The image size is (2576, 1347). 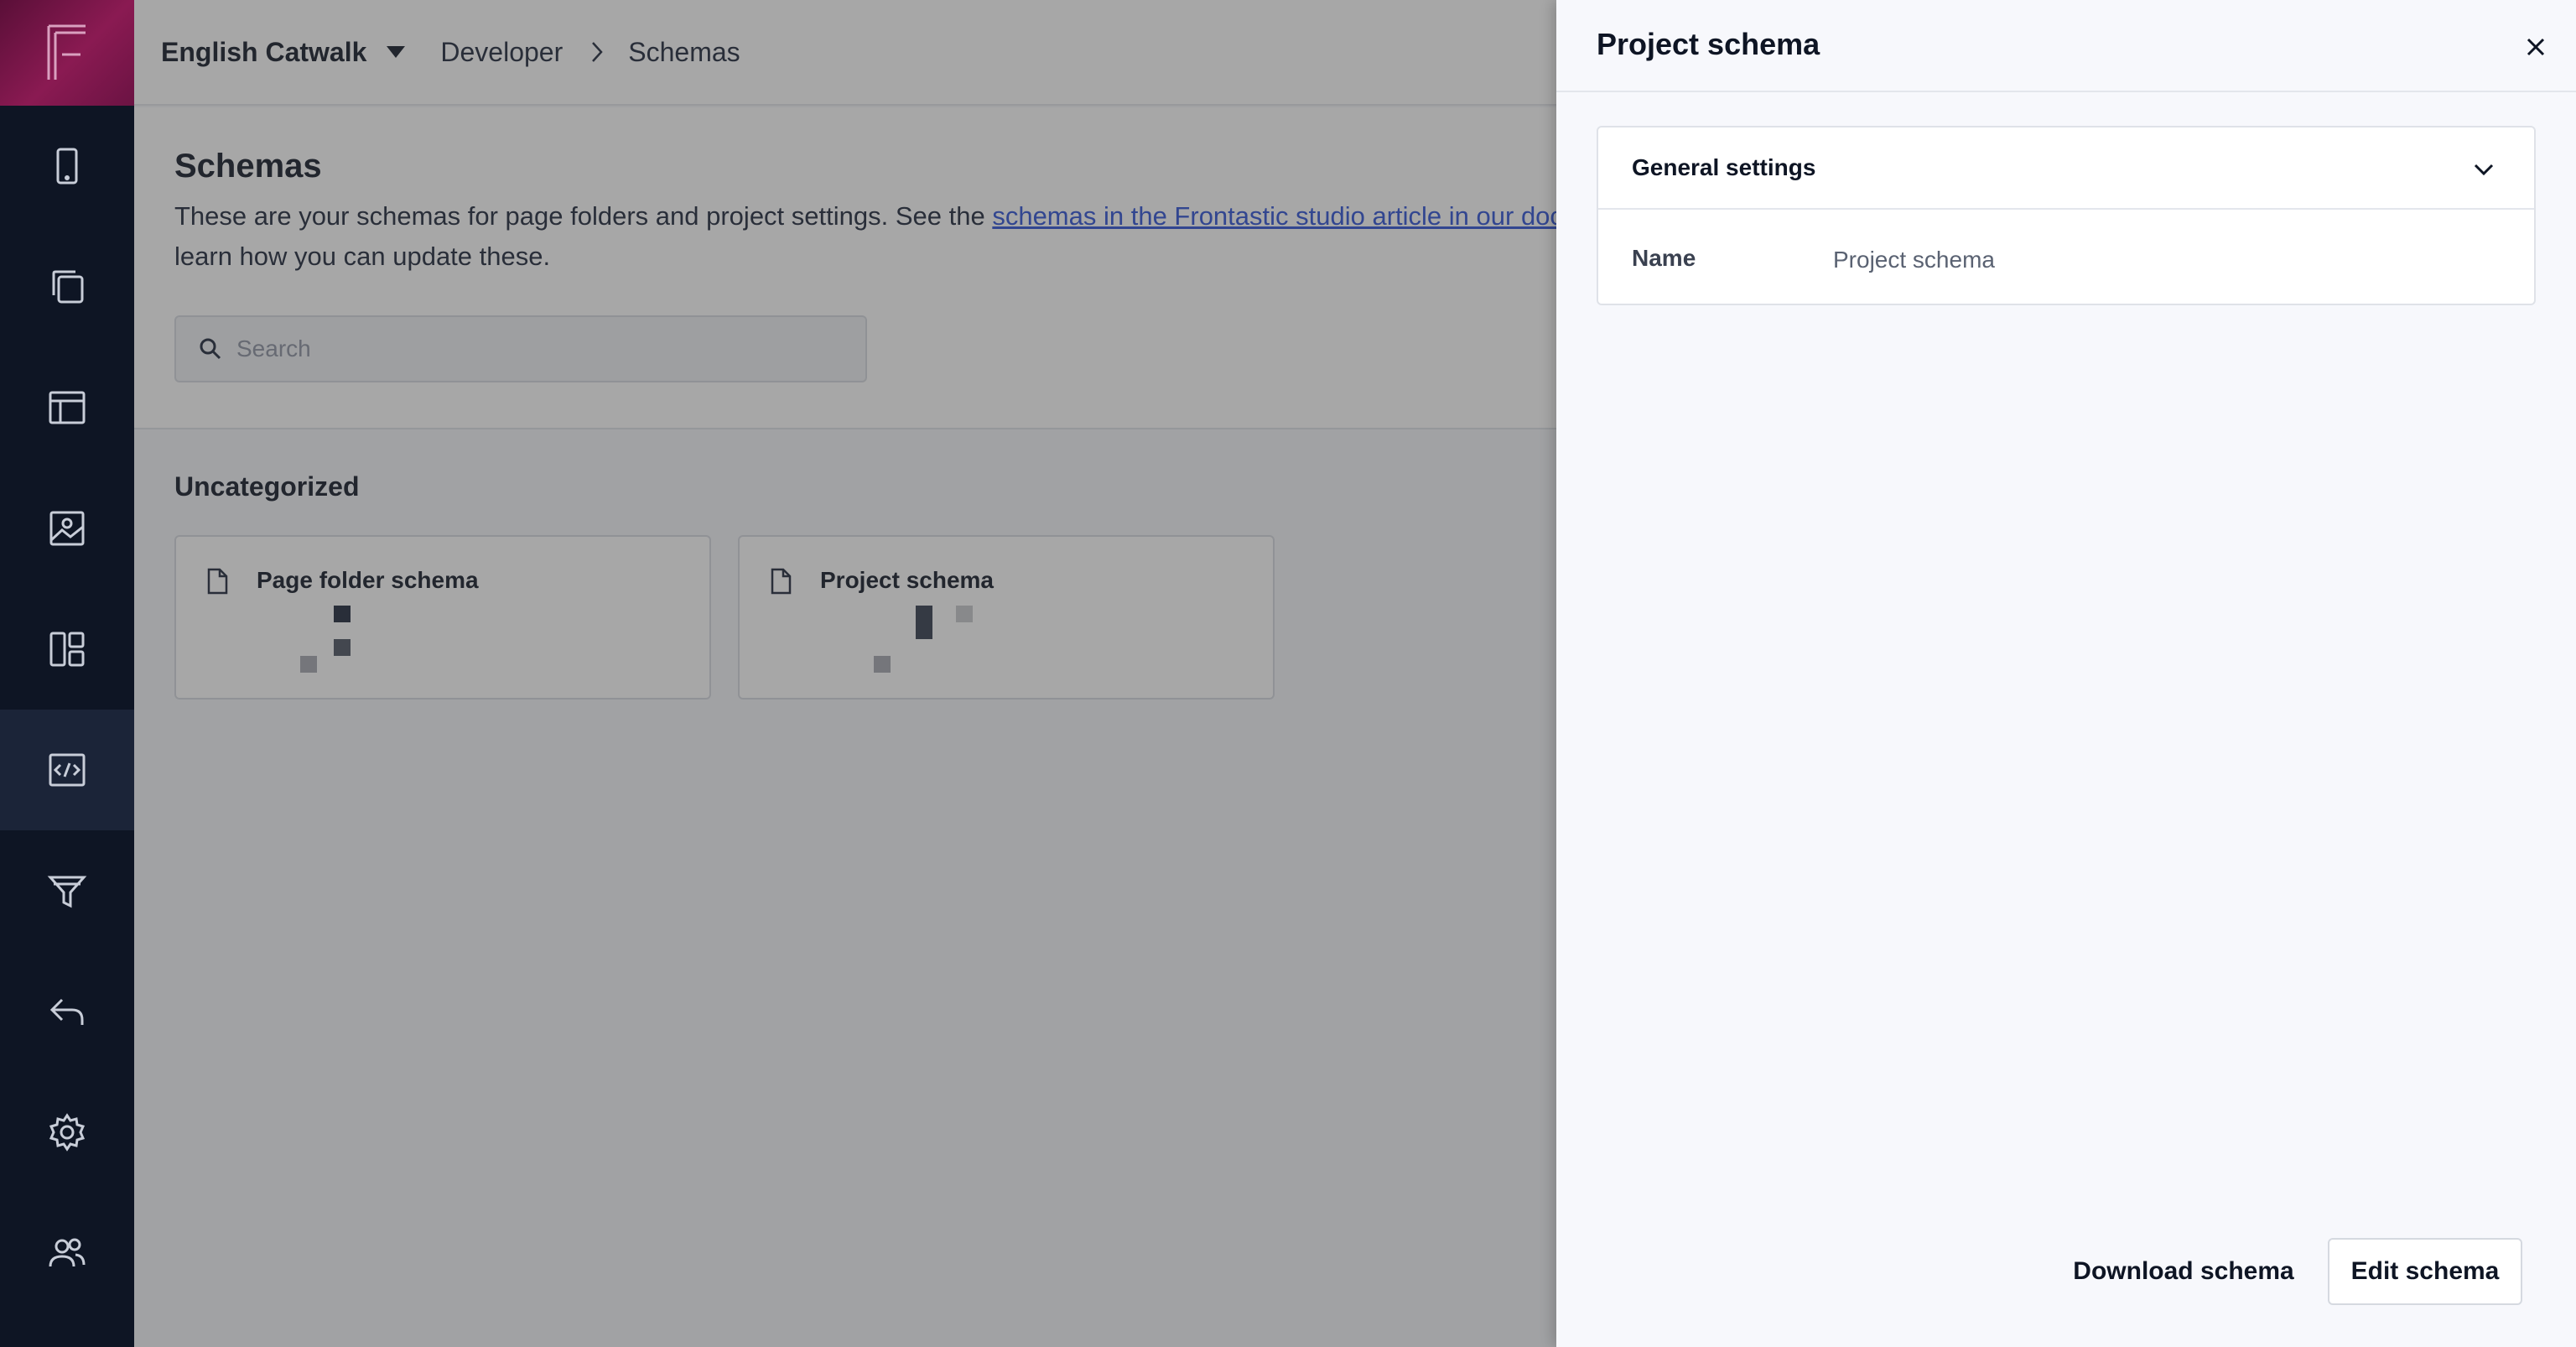 I want to click on rail-item-pages, so click(x=67, y=286).